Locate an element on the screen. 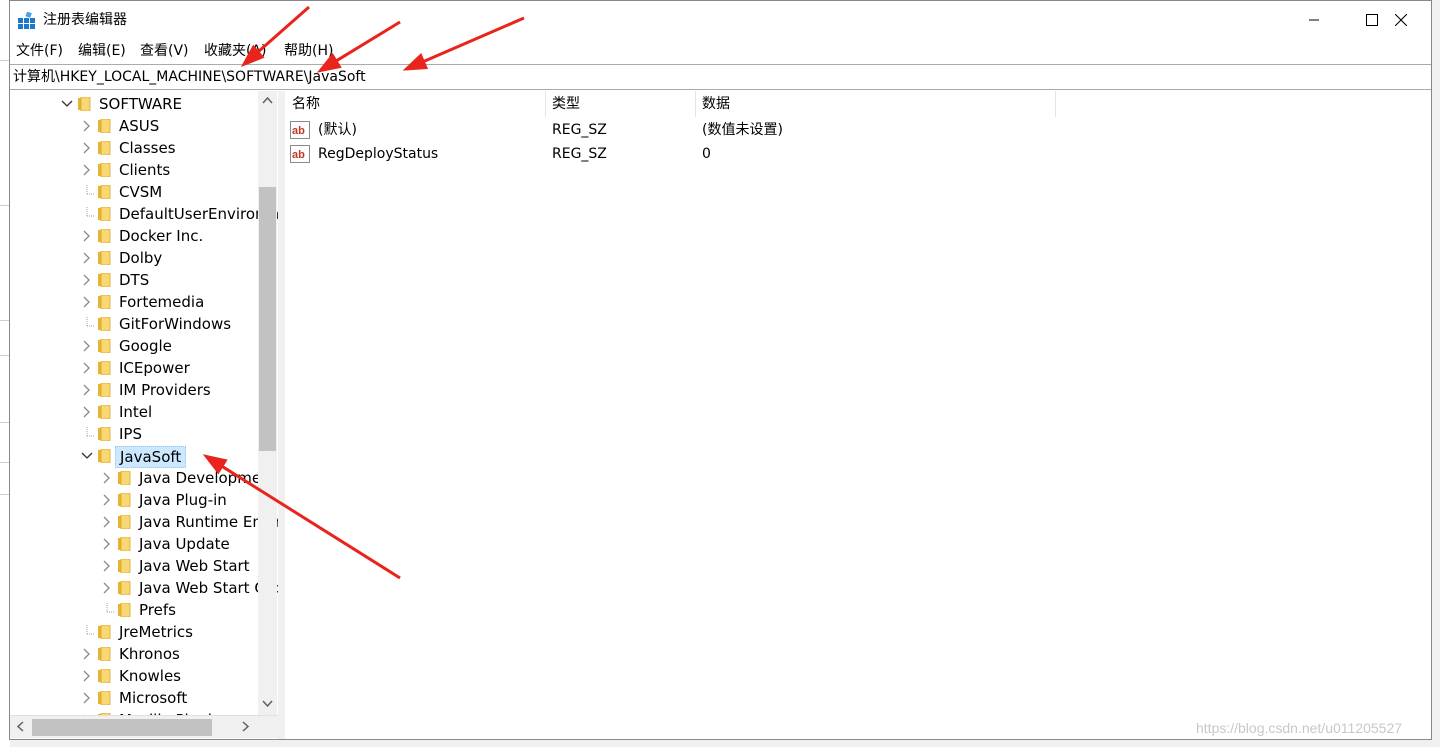  tree-item: Google is located at coordinates (134, 346).